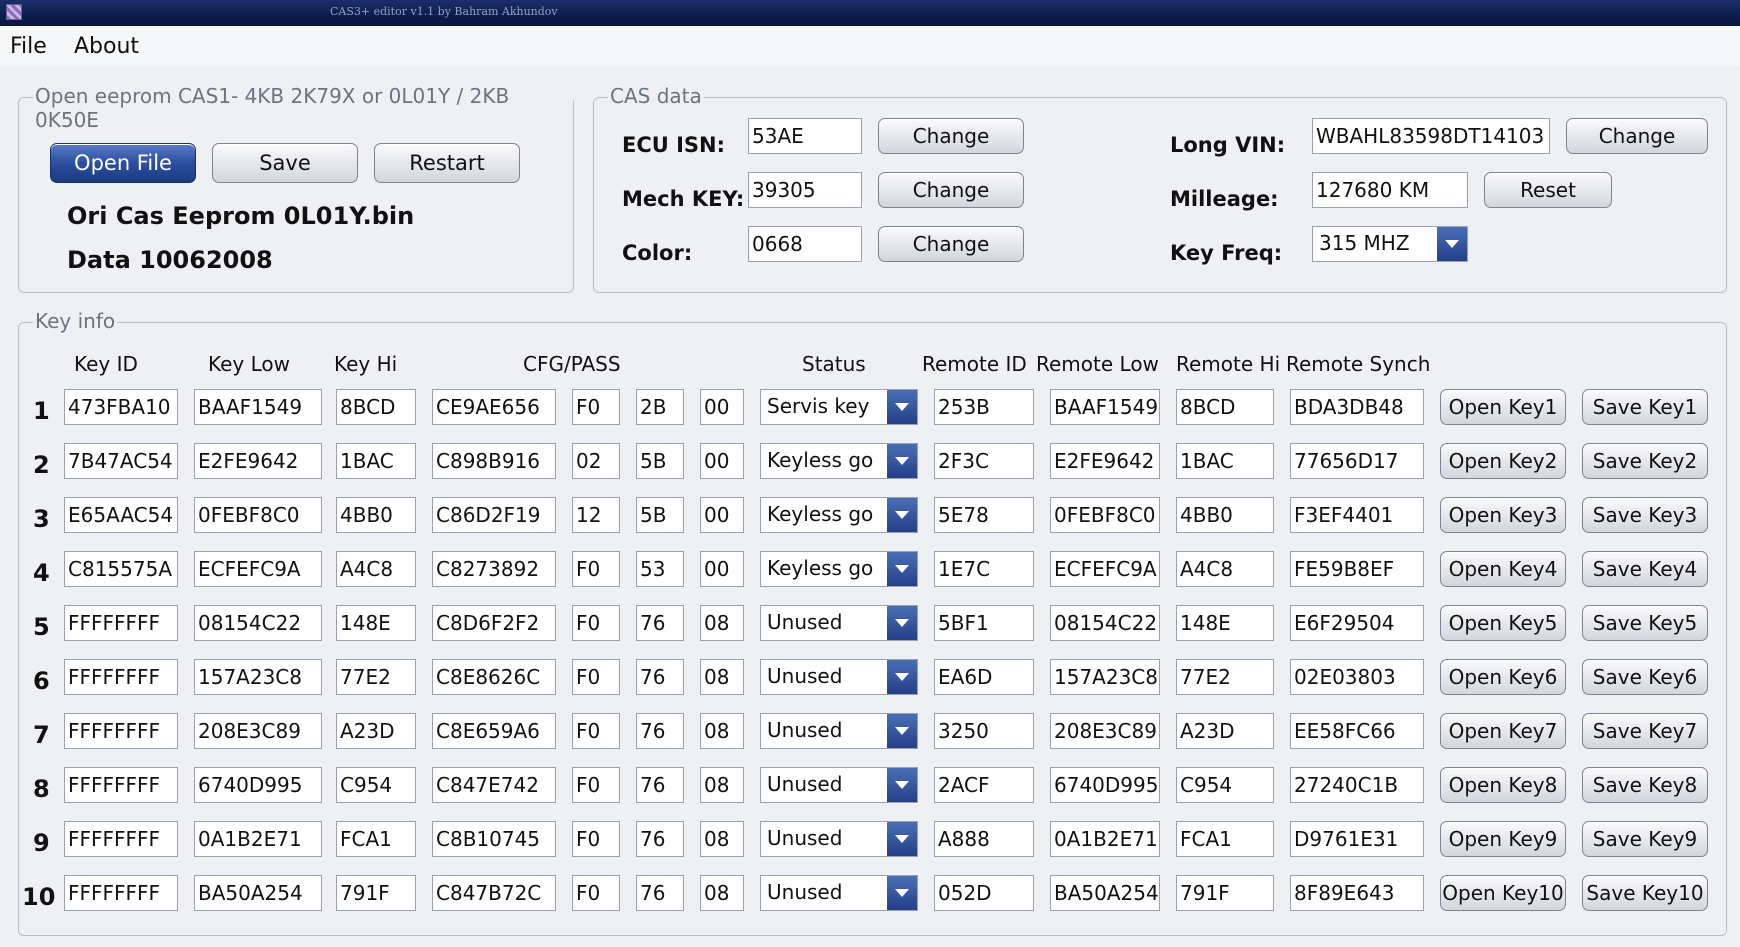  I want to click on mech-key-change-button: Change, so click(951, 190).